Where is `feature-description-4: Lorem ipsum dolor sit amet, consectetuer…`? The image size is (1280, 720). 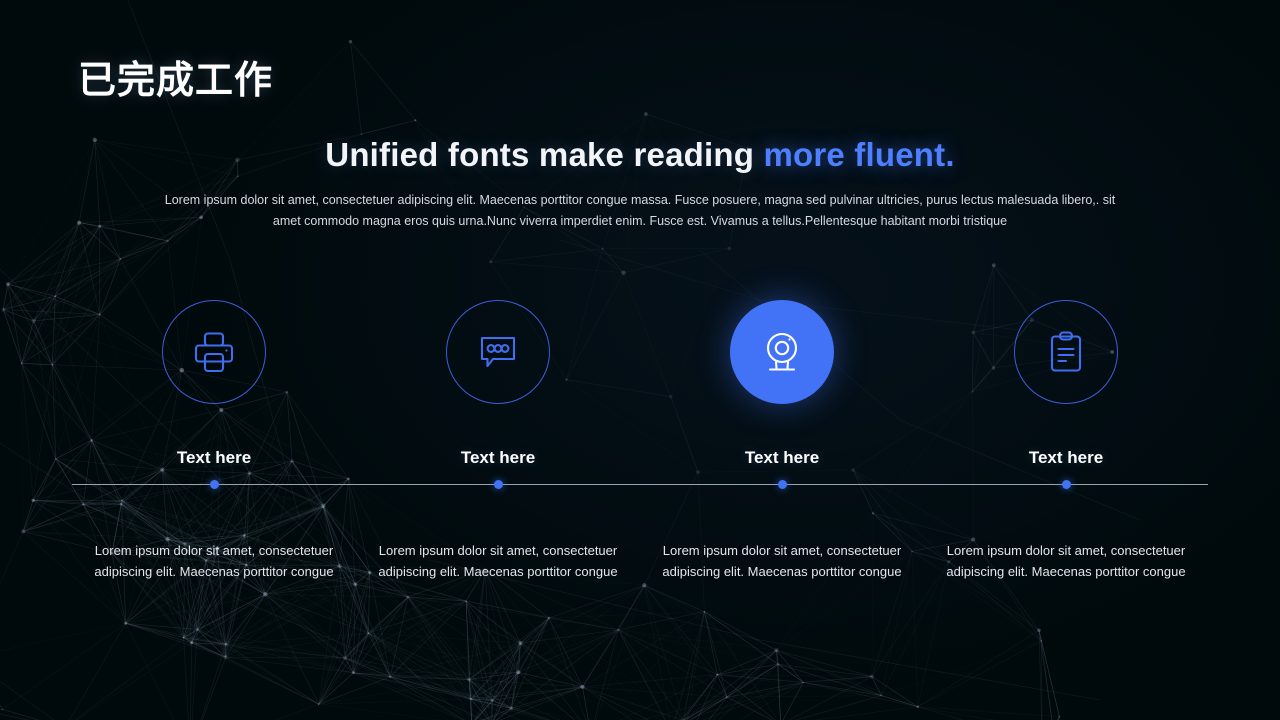 feature-description-4: Lorem ipsum dolor sit amet, consectetuer… is located at coordinates (1066, 561).